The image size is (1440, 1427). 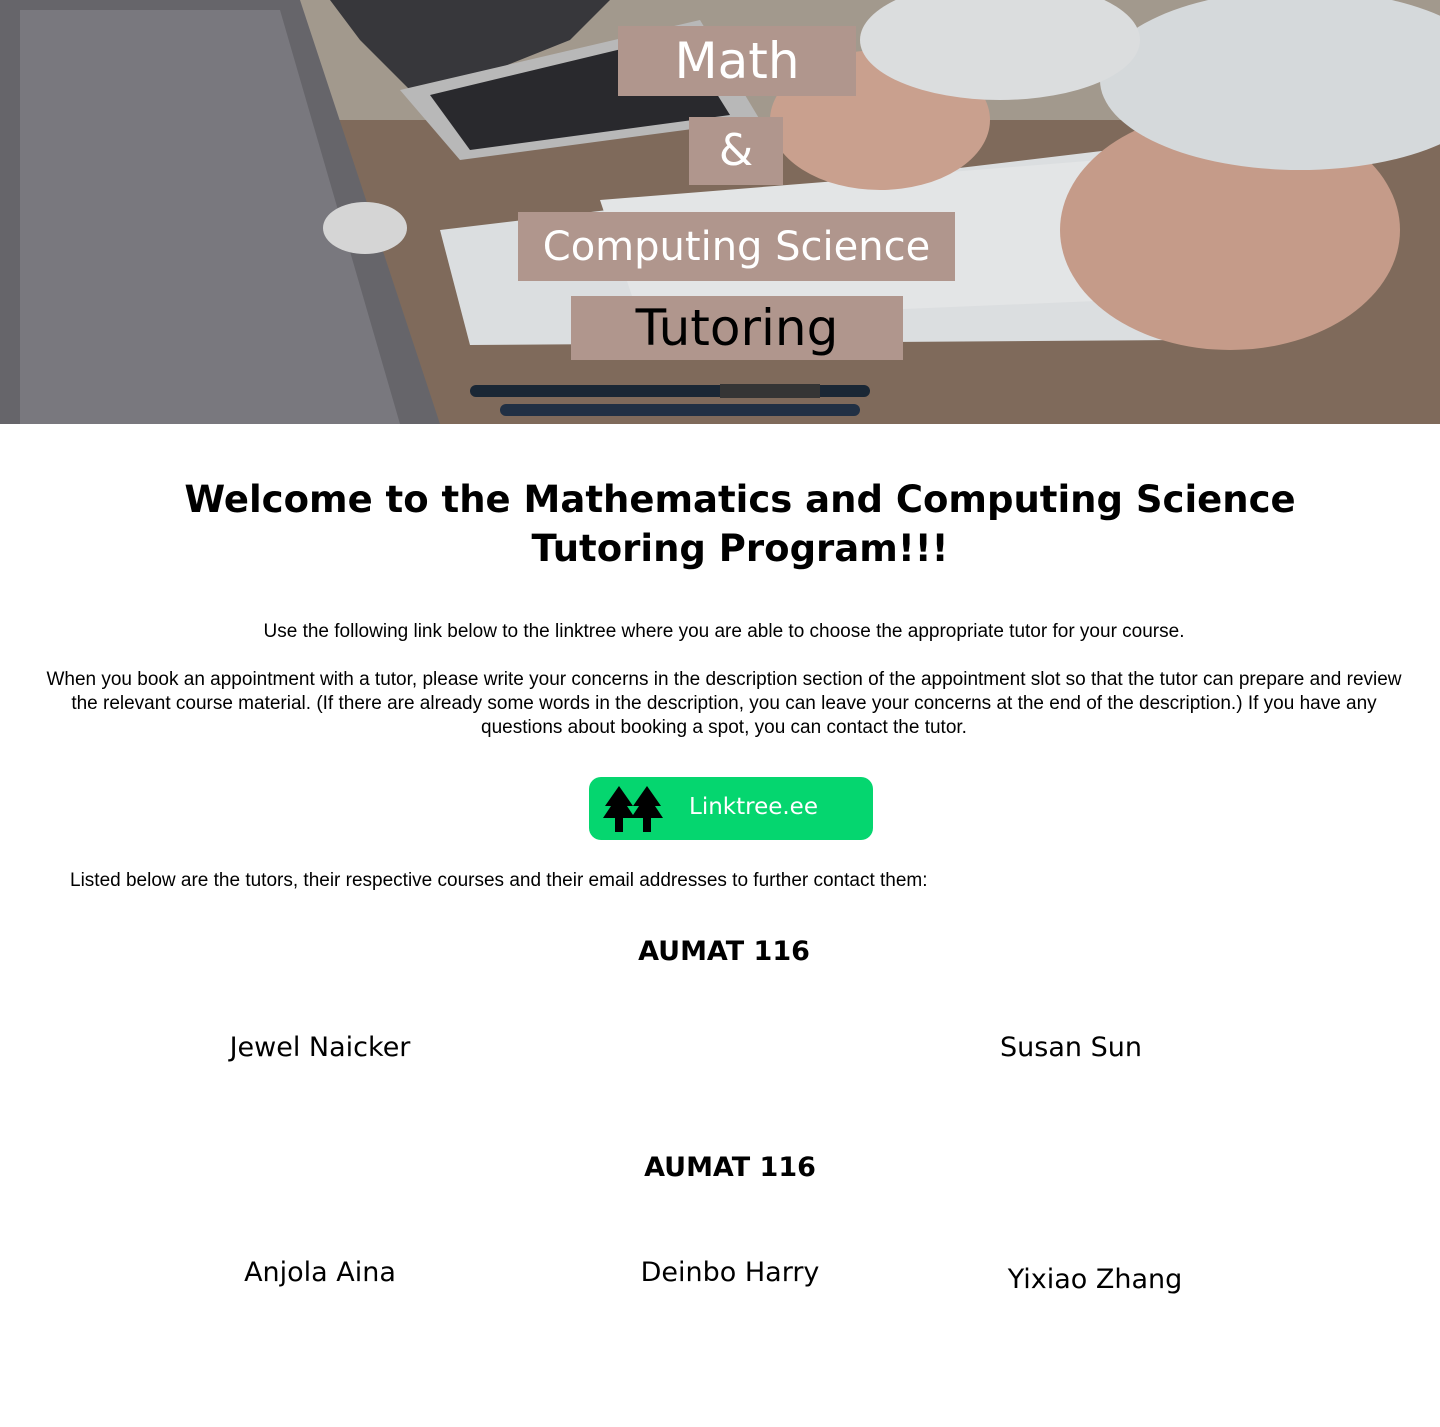 I want to click on hero-title-tutoring: Tutoring, so click(x=737, y=328).